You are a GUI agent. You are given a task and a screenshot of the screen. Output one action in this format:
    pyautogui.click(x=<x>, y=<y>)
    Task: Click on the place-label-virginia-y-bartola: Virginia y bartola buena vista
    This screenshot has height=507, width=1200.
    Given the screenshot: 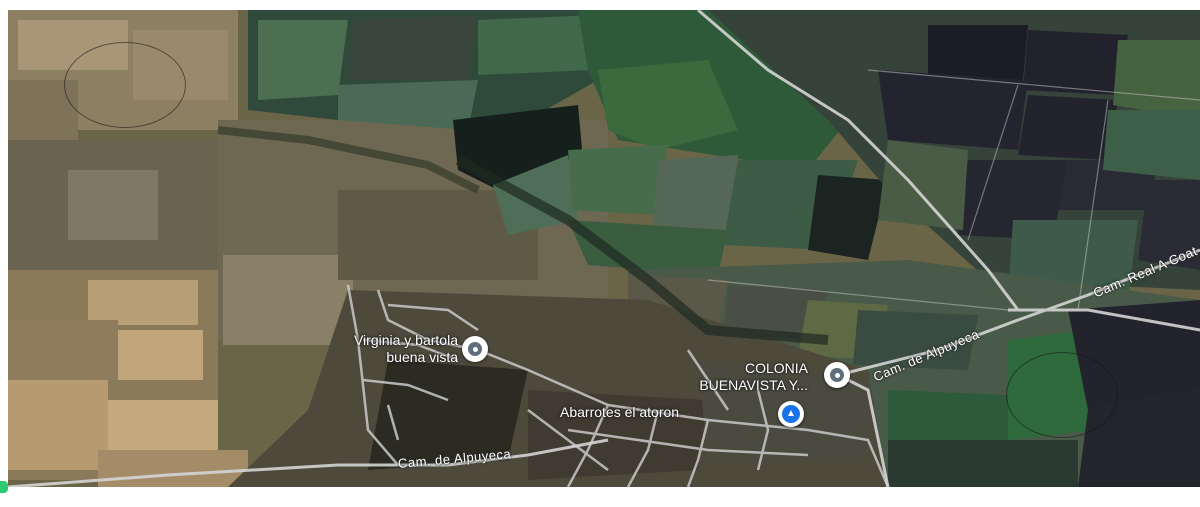 What is the action you would take?
    pyautogui.click(x=364, y=349)
    